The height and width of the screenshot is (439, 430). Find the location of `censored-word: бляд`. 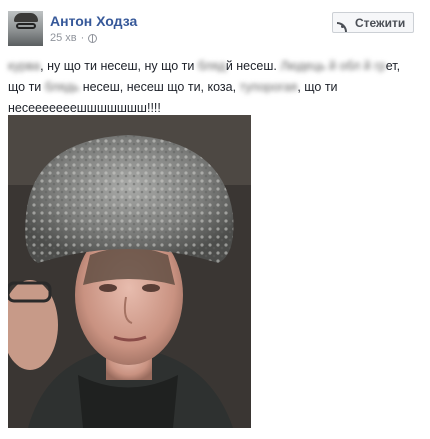

censored-word: бляд is located at coordinates (211, 66).